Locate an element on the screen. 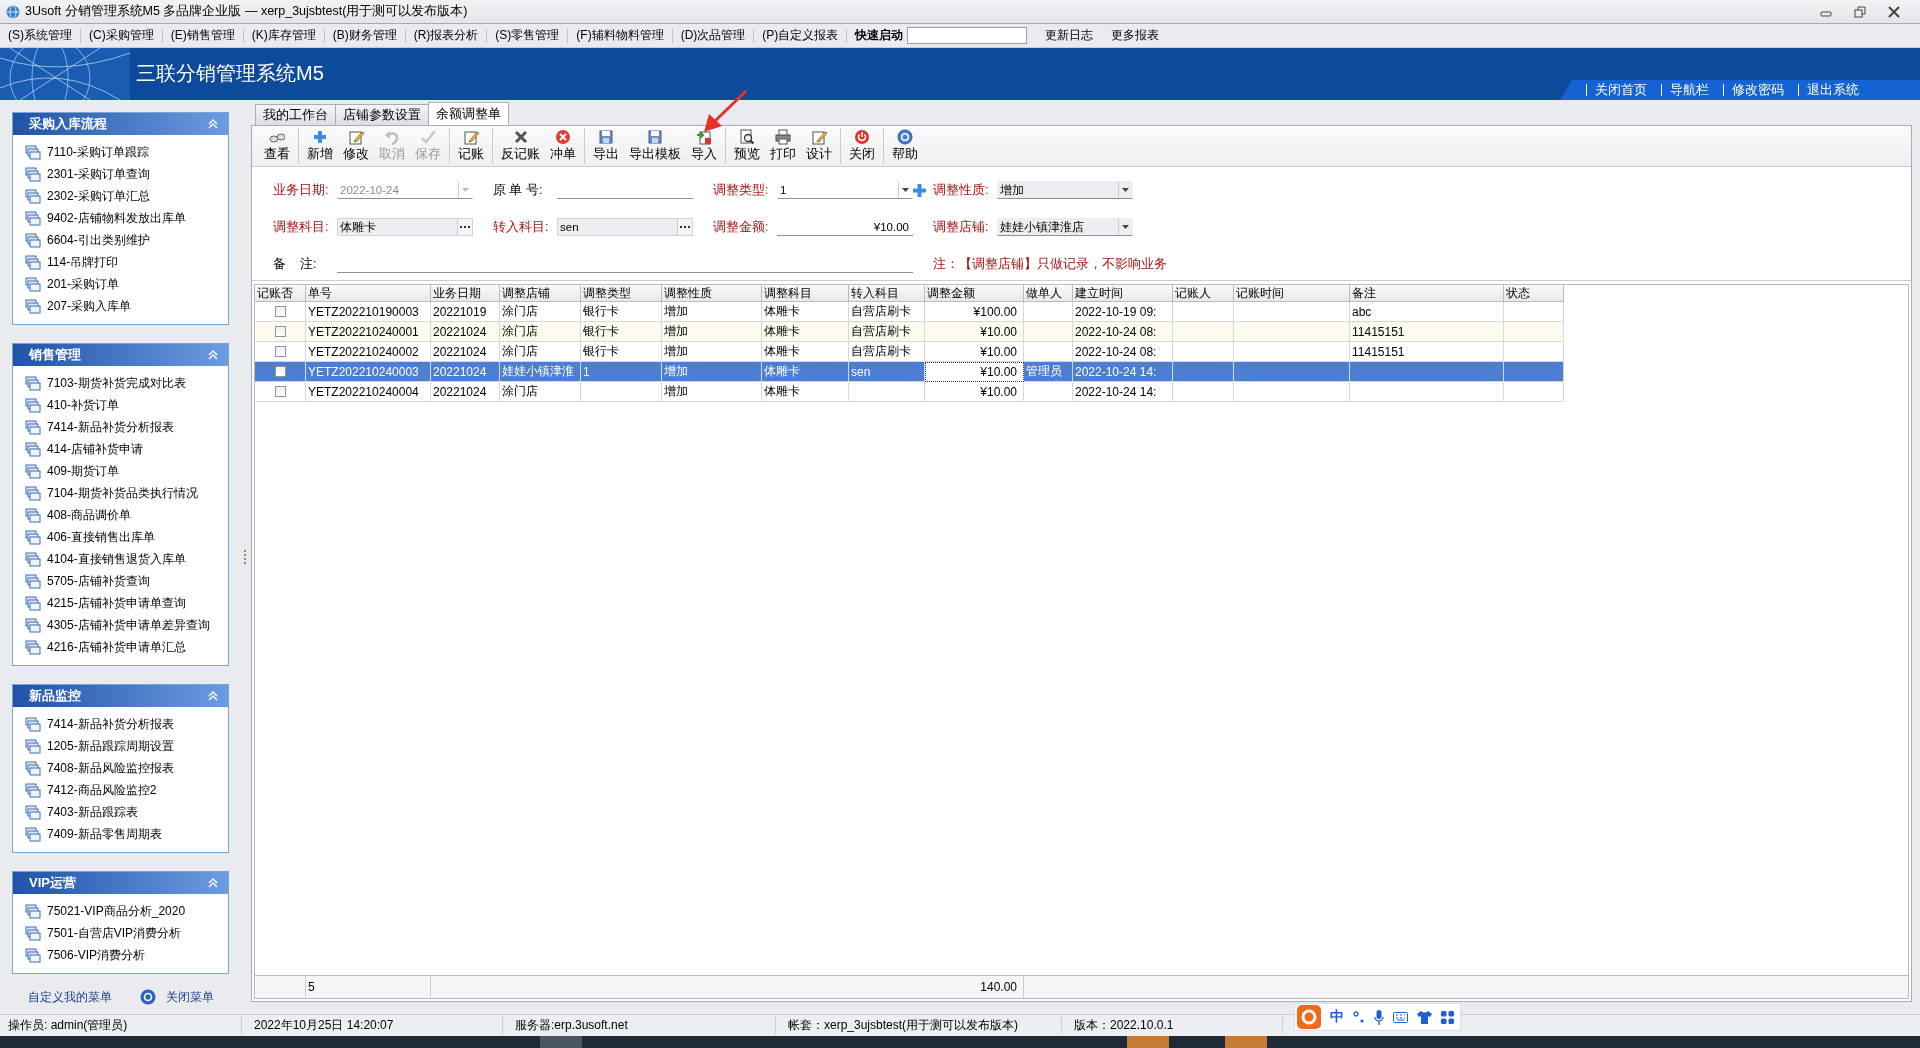  menu-item: (C)采购管理 is located at coordinates (121, 35).